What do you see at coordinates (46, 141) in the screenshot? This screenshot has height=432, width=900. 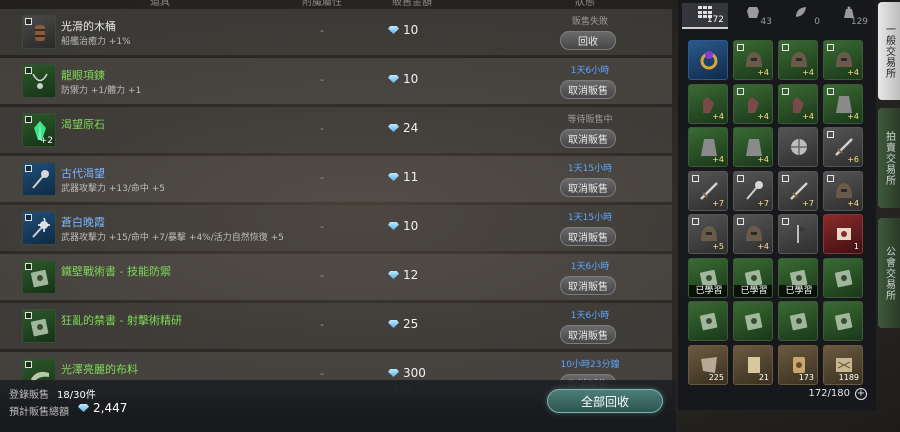 I see `item-enhance-level: +2` at bounding box center [46, 141].